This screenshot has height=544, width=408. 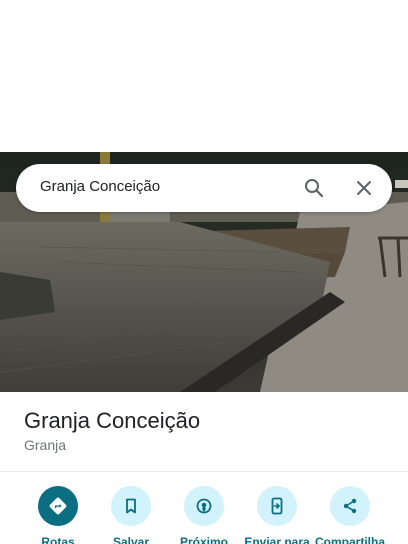 What do you see at coordinates (203, 539) in the screenshot?
I see `nearby-label: Próximo` at bounding box center [203, 539].